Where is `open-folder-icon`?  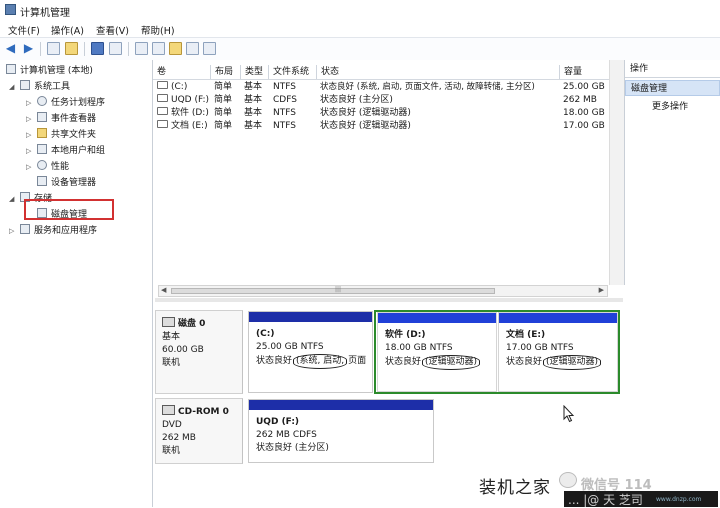
open-folder-icon is located at coordinates (175, 48).